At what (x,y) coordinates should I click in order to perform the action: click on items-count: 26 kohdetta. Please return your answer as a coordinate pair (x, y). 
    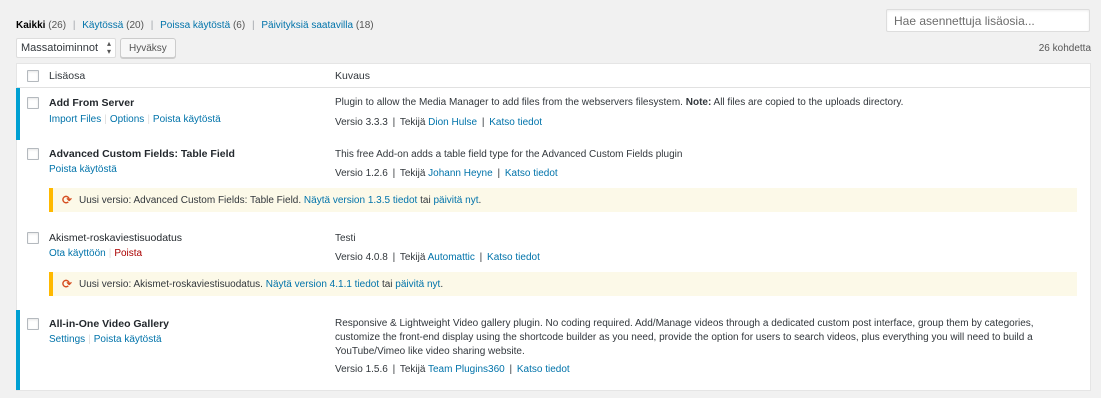
    Looking at the image, I should click on (1064, 48).